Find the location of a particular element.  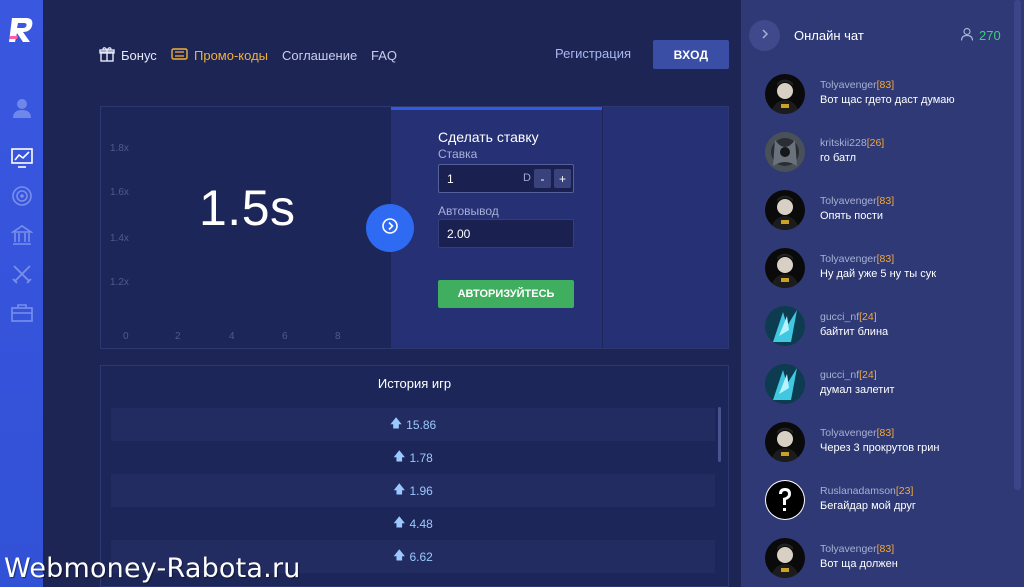

currency-label: D is located at coordinates (527, 178).